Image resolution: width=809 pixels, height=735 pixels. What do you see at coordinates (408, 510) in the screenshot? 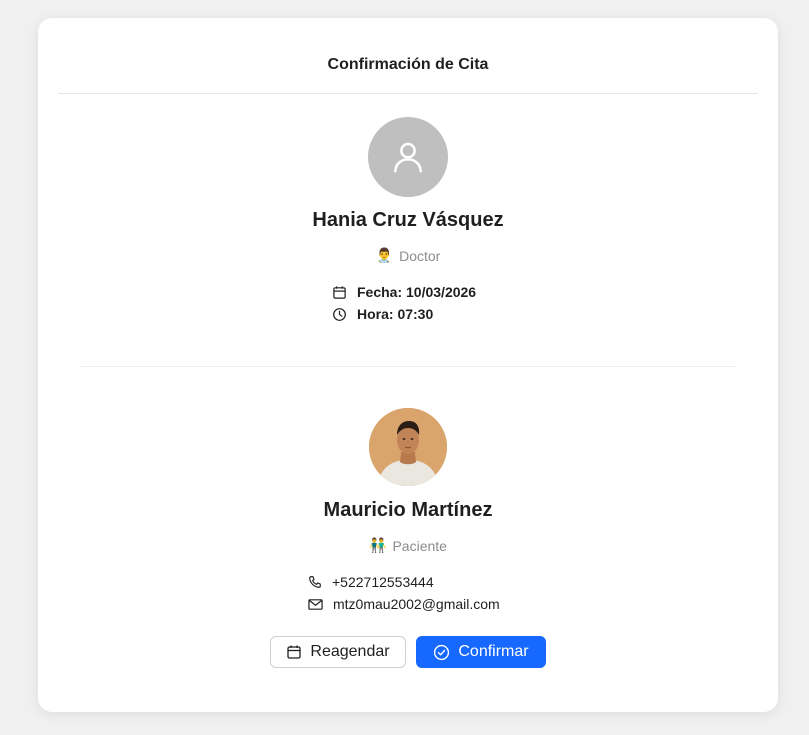
I see `patient-name: Mauricio Martínez` at bounding box center [408, 510].